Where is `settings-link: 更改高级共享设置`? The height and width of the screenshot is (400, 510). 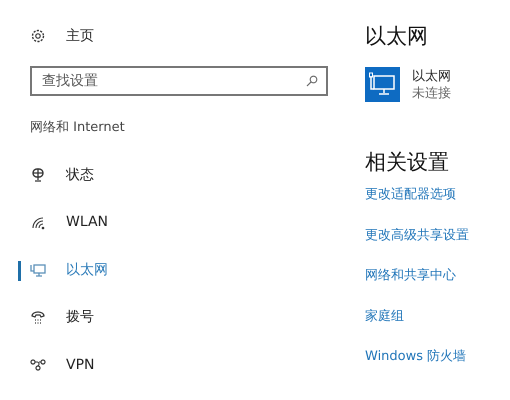
settings-link: 更改高级共享设置 is located at coordinates (437, 246).